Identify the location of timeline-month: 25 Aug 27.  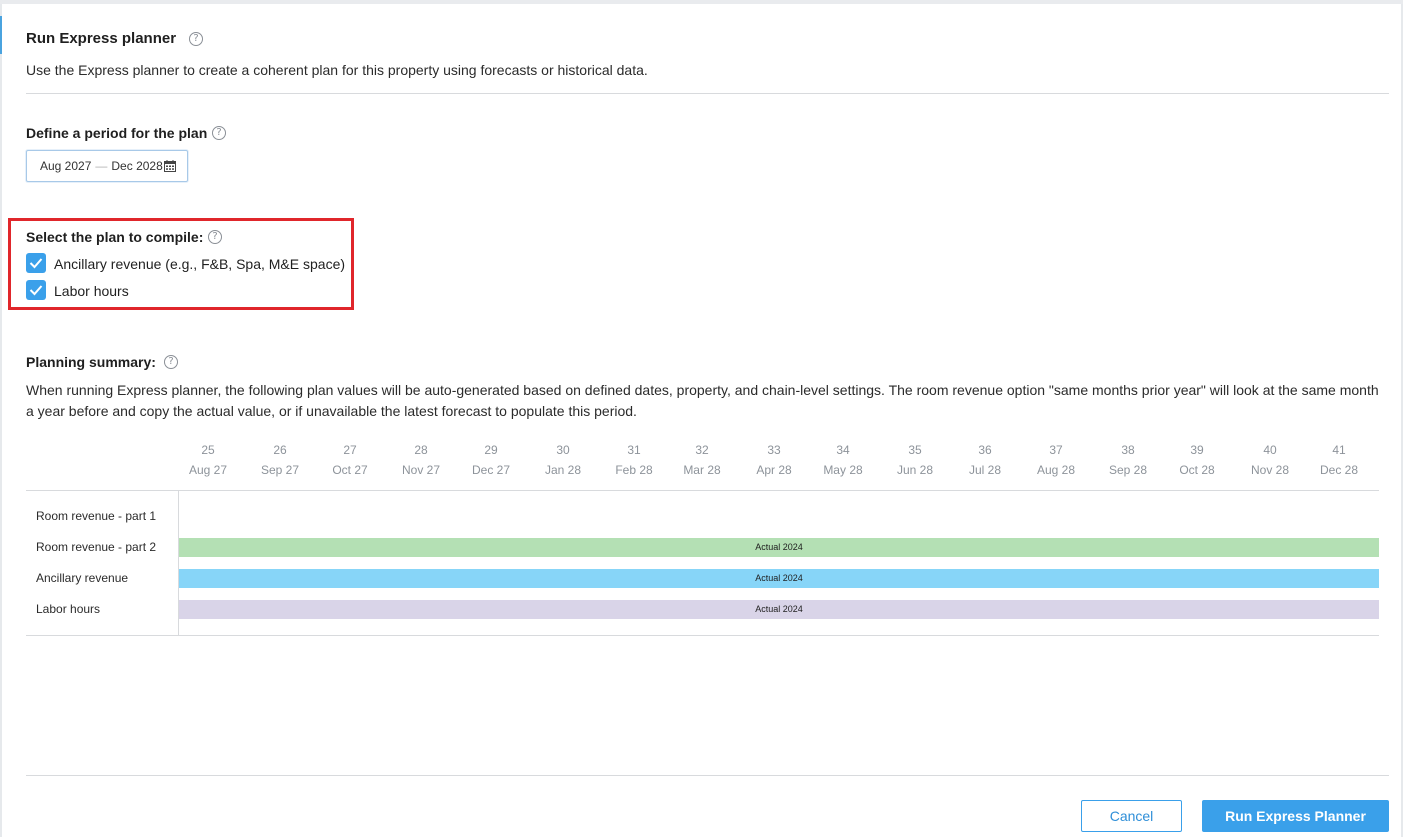
(208, 460).